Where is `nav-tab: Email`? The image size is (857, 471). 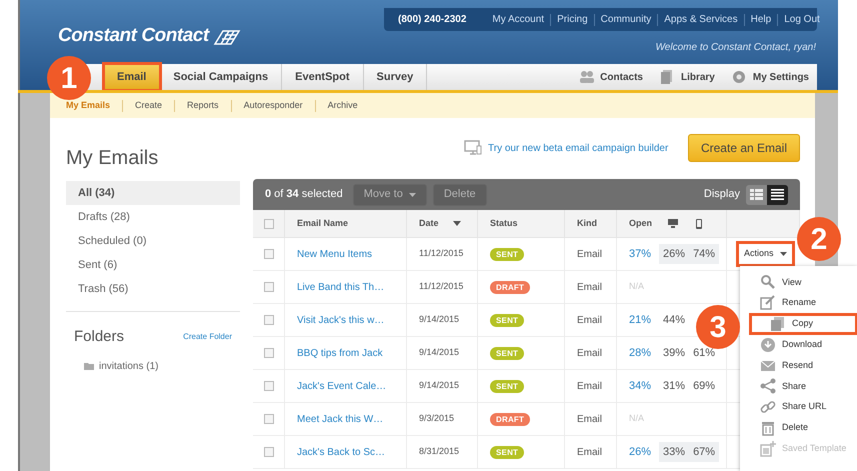 nav-tab: Email is located at coordinates (132, 77).